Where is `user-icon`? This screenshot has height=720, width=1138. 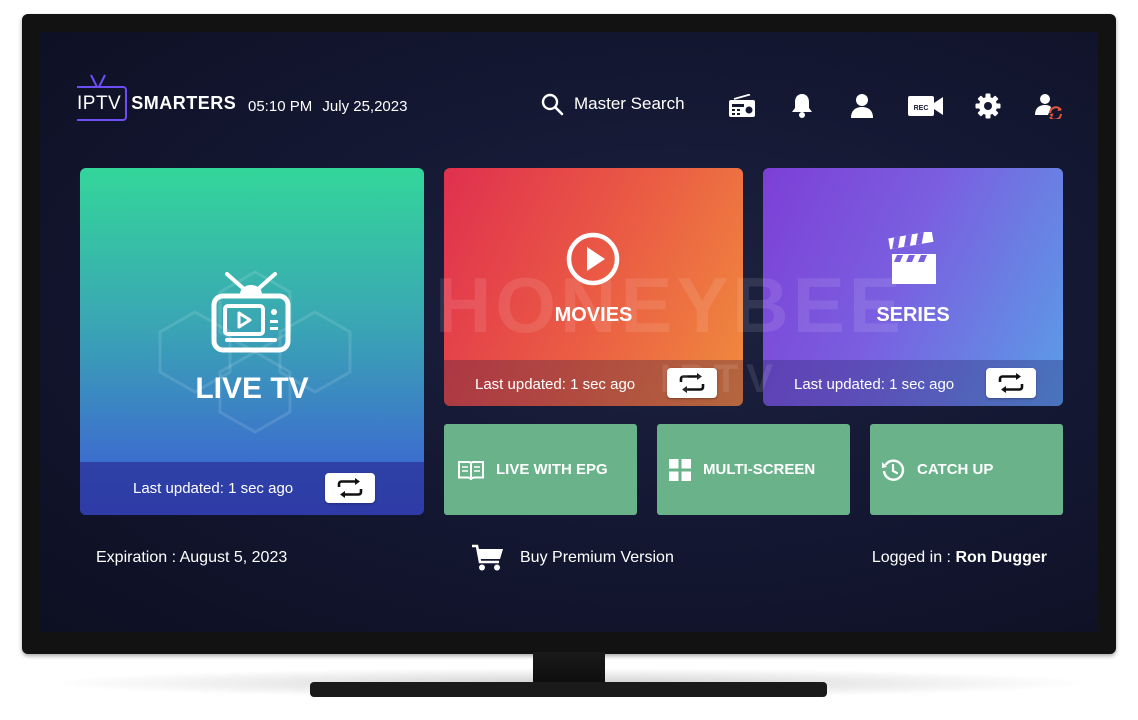
user-icon is located at coordinates (862, 106).